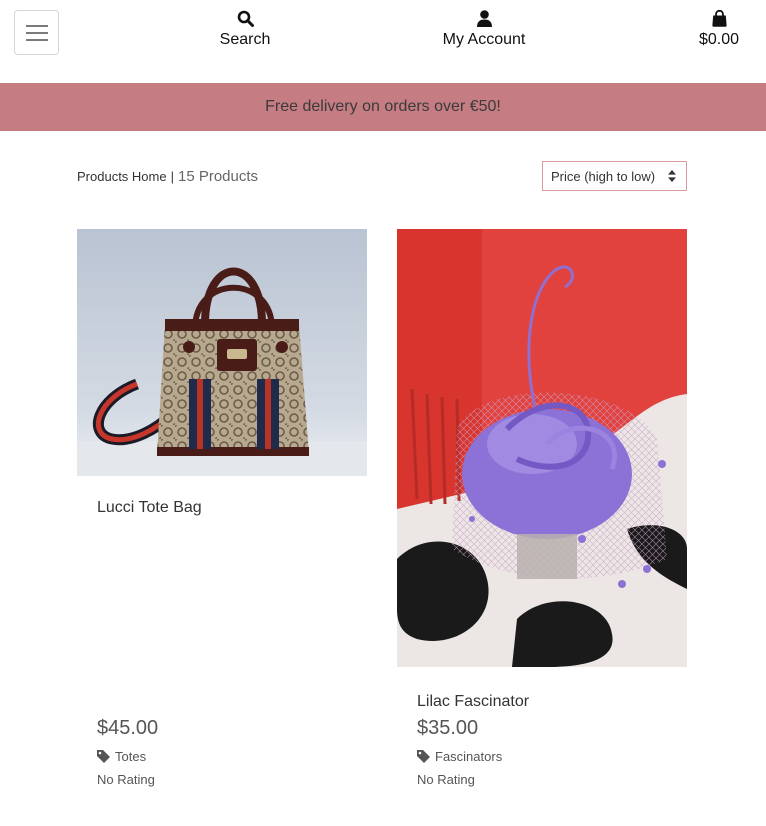 The image size is (766, 826). Describe the element at coordinates (245, 18) in the screenshot. I see `search-icon` at that location.